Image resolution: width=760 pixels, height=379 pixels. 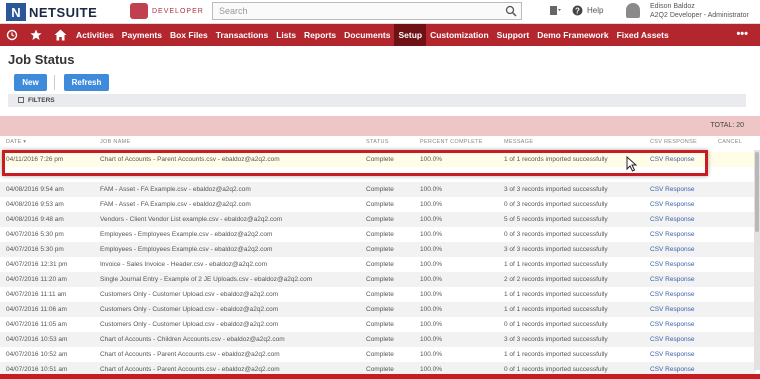 I want to click on netsuite-logo: N NETSUITE, so click(x=51, y=12).